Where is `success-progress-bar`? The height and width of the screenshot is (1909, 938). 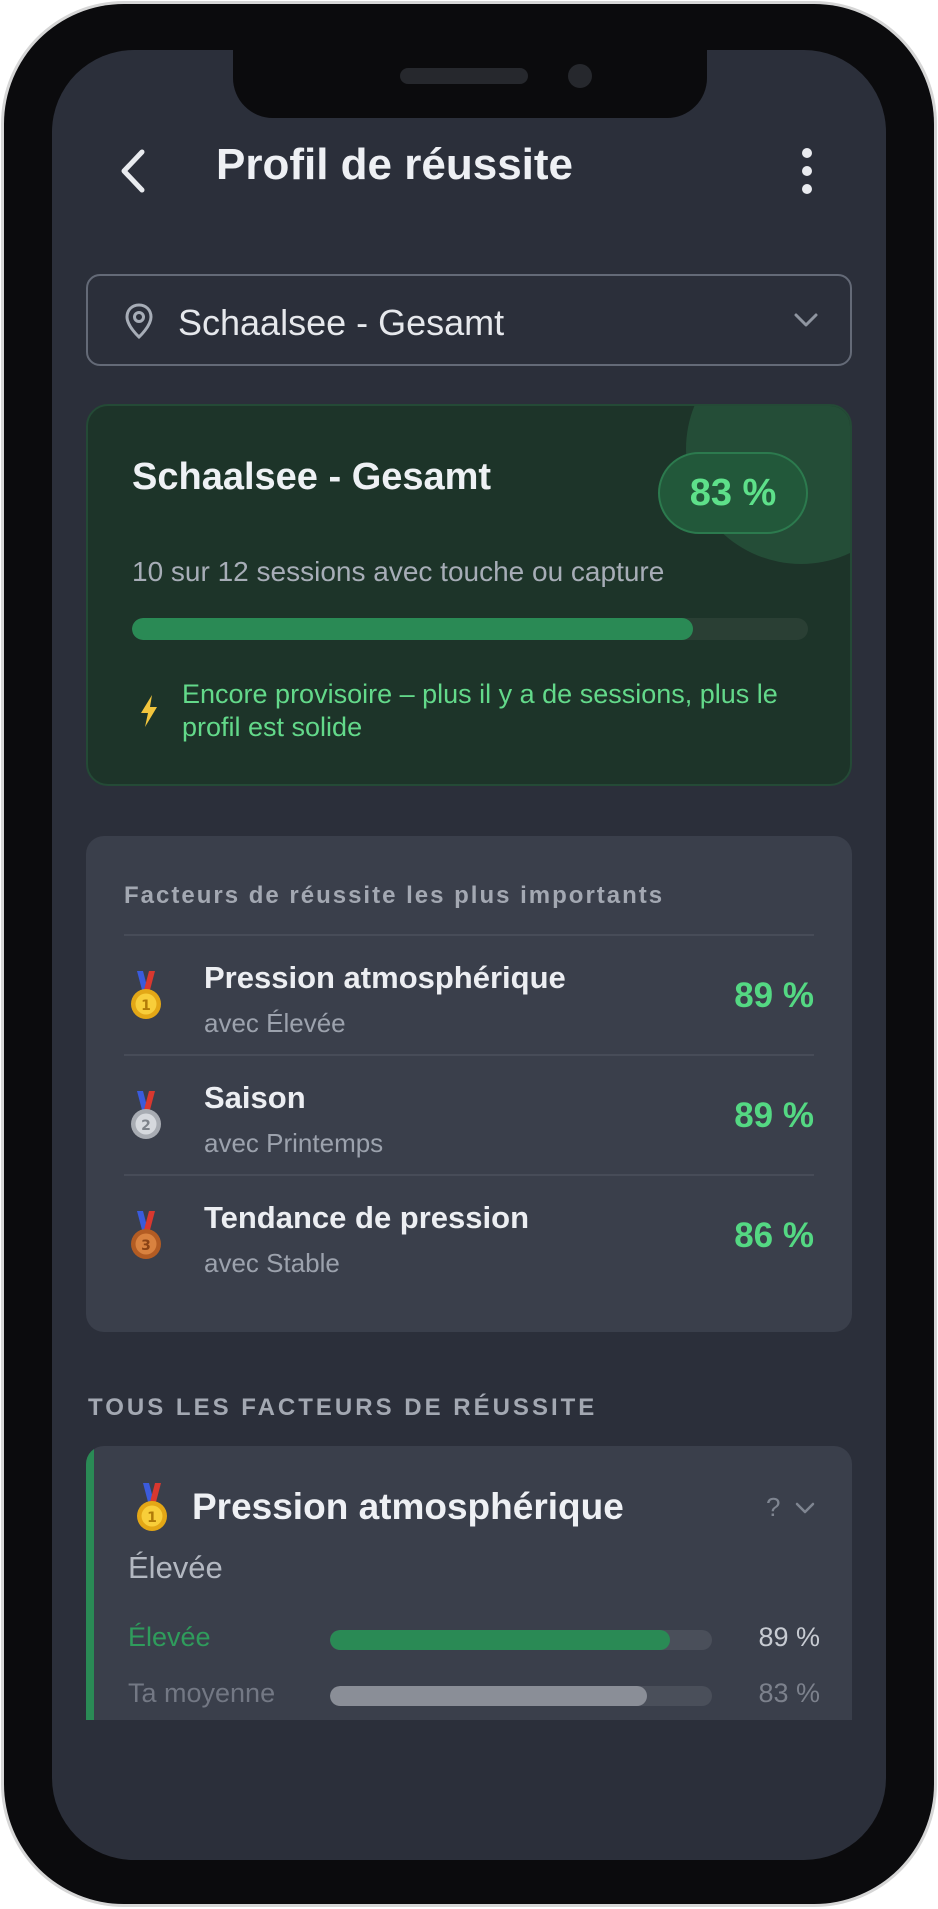
success-progress-bar is located at coordinates (470, 629).